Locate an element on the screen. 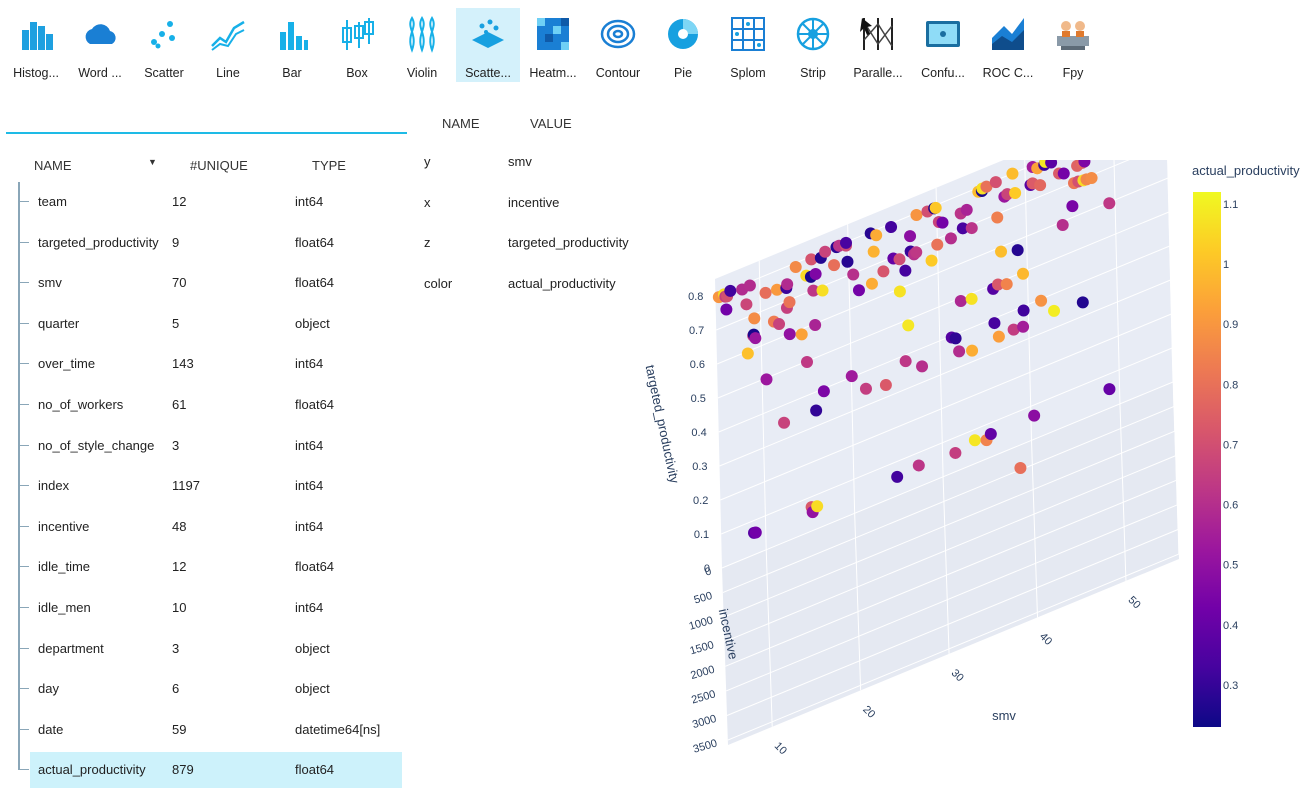  column-row: idle_time 12 float64 is located at coordinates (205, 567).